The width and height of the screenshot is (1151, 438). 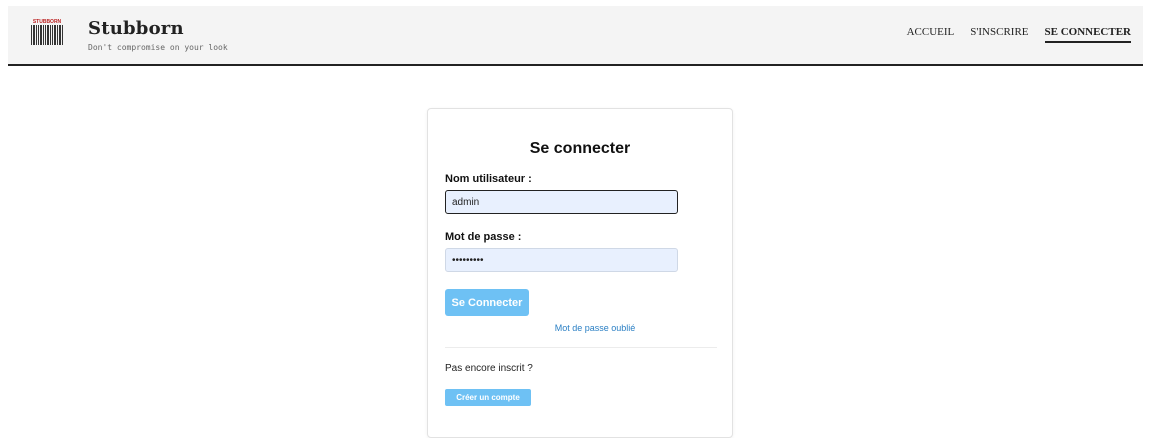 What do you see at coordinates (158, 47) in the screenshot?
I see `brand-tagline: Don't compromise on your look` at bounding box center [158, 47].